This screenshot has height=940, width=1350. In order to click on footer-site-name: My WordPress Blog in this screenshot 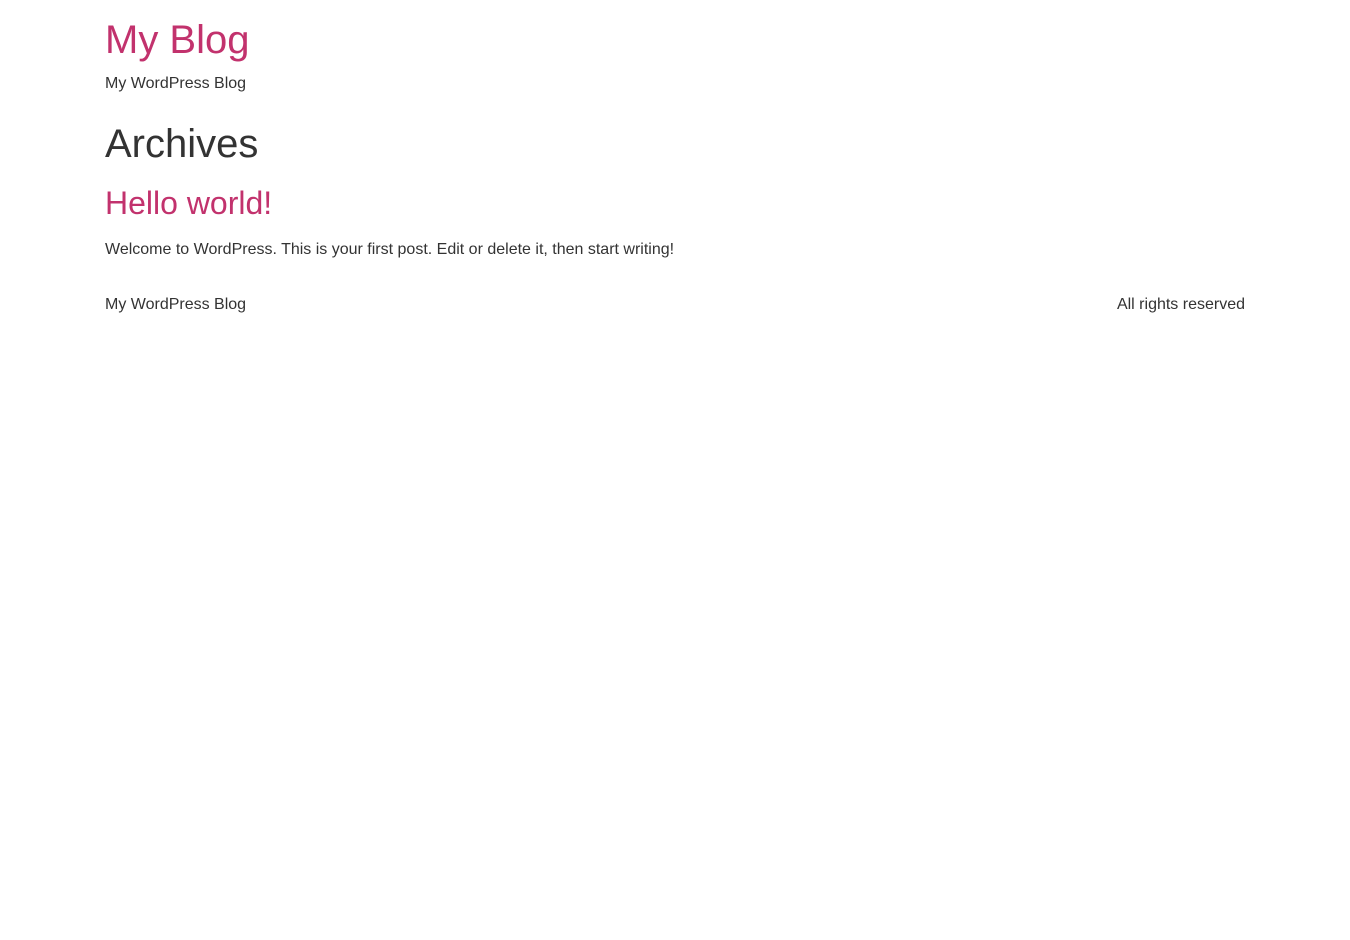, I will do `click(176, 304)`.